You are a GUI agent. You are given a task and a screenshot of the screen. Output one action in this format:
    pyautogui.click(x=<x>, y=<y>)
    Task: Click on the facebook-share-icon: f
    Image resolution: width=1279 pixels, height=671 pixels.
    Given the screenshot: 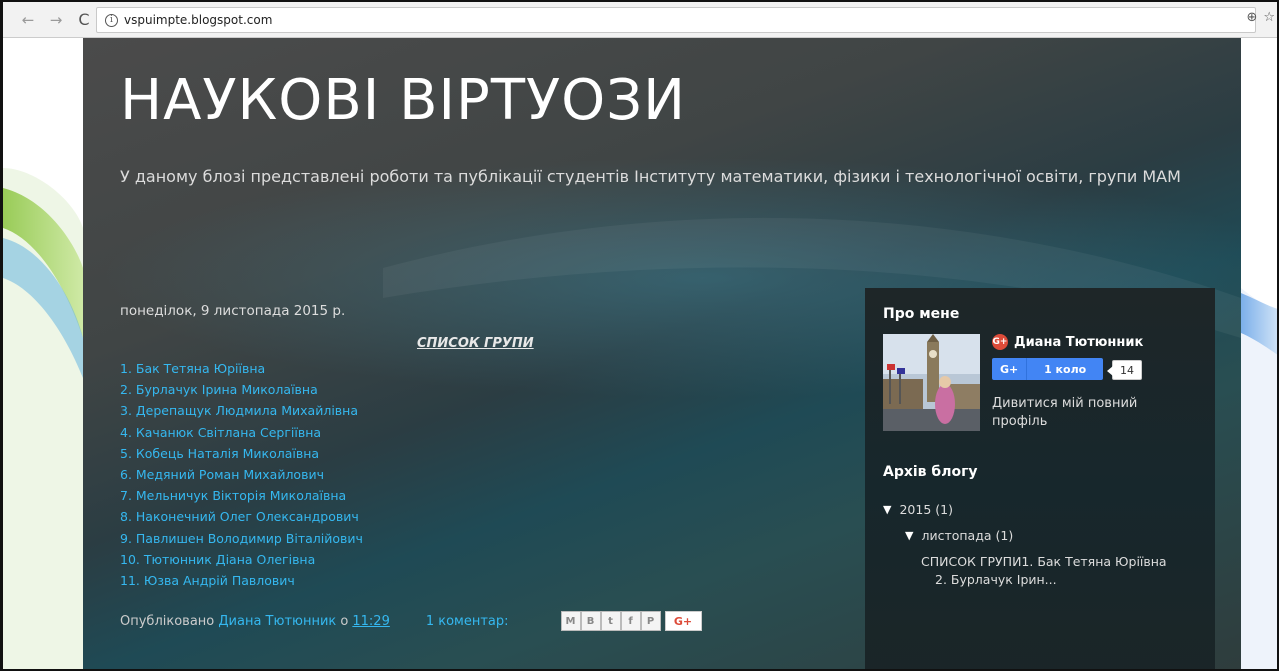 What is the action you would take?
    pyautogui.click(x=630, y=621)
    